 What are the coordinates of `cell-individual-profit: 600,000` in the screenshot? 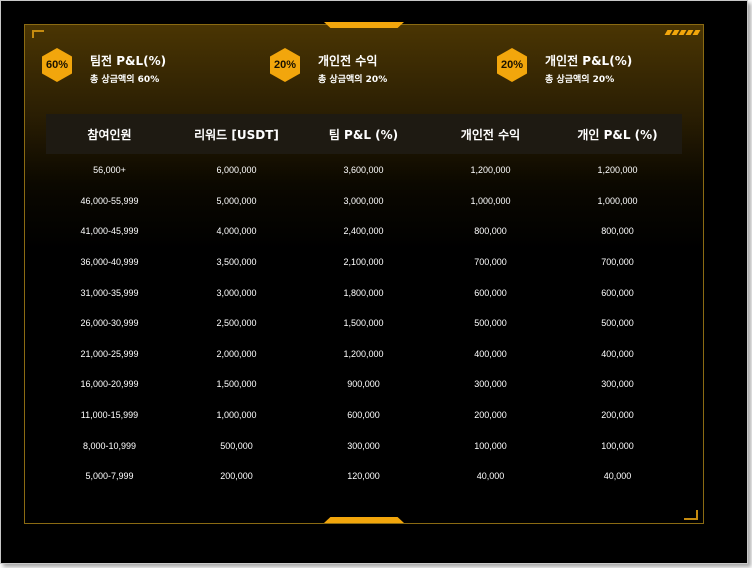 It's located at (490, 292).